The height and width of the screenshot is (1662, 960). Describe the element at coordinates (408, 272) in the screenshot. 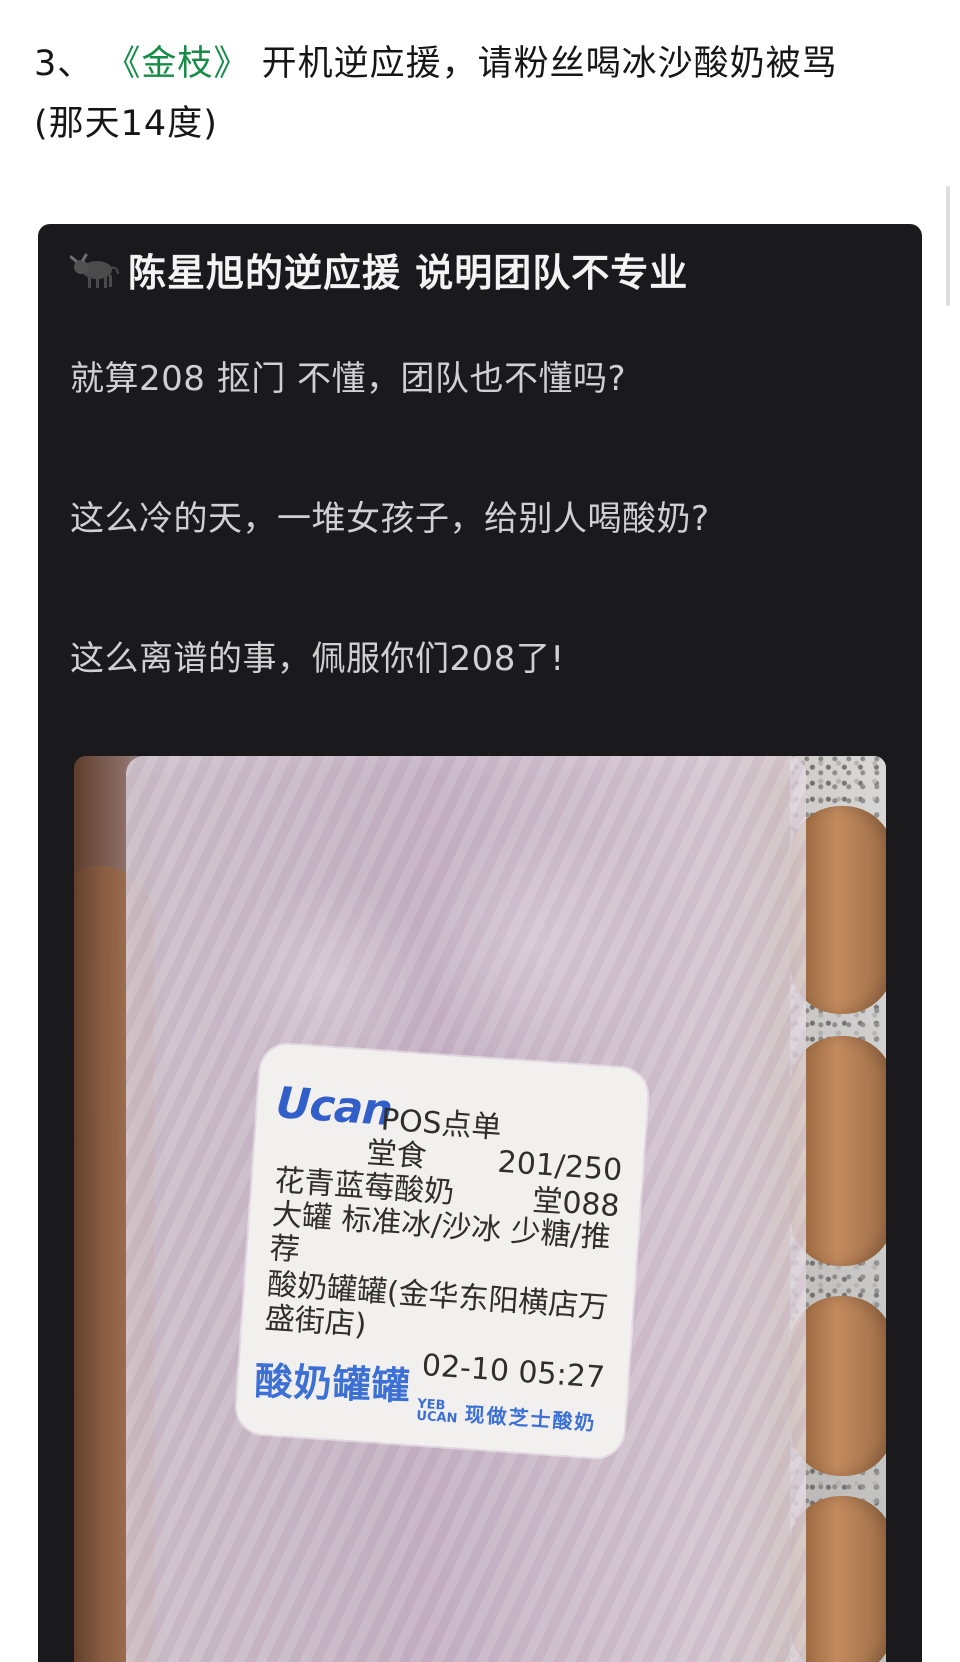

I see `post-title: 陈星旭的逆应援 说明团队不专业` at that location.